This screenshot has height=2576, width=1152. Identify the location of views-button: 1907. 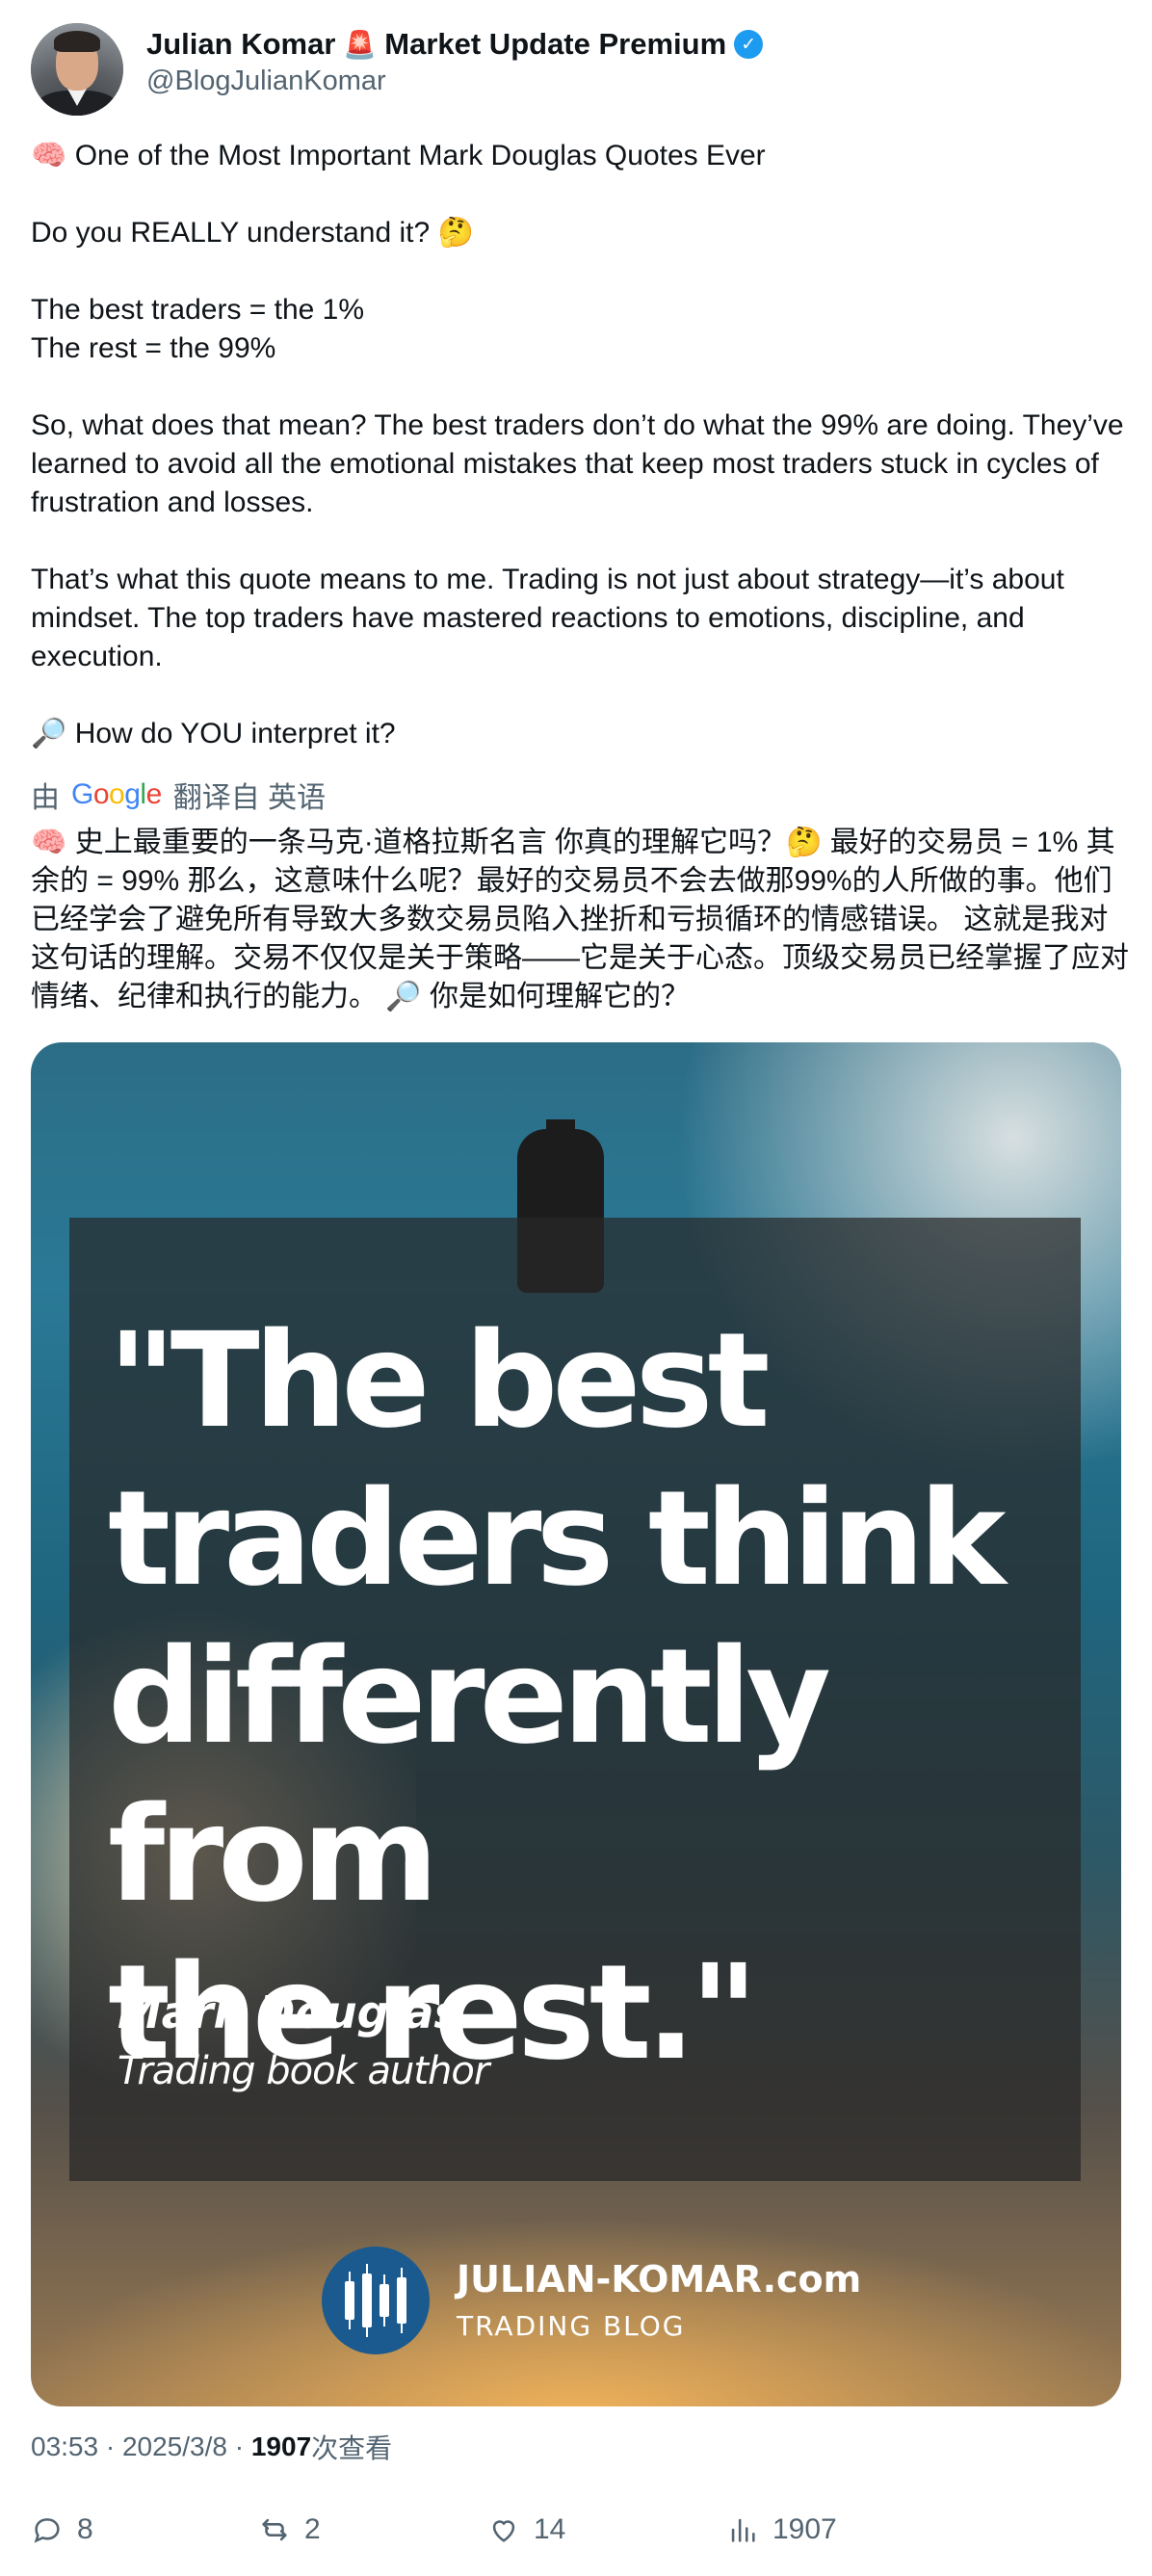
(781, 2530).